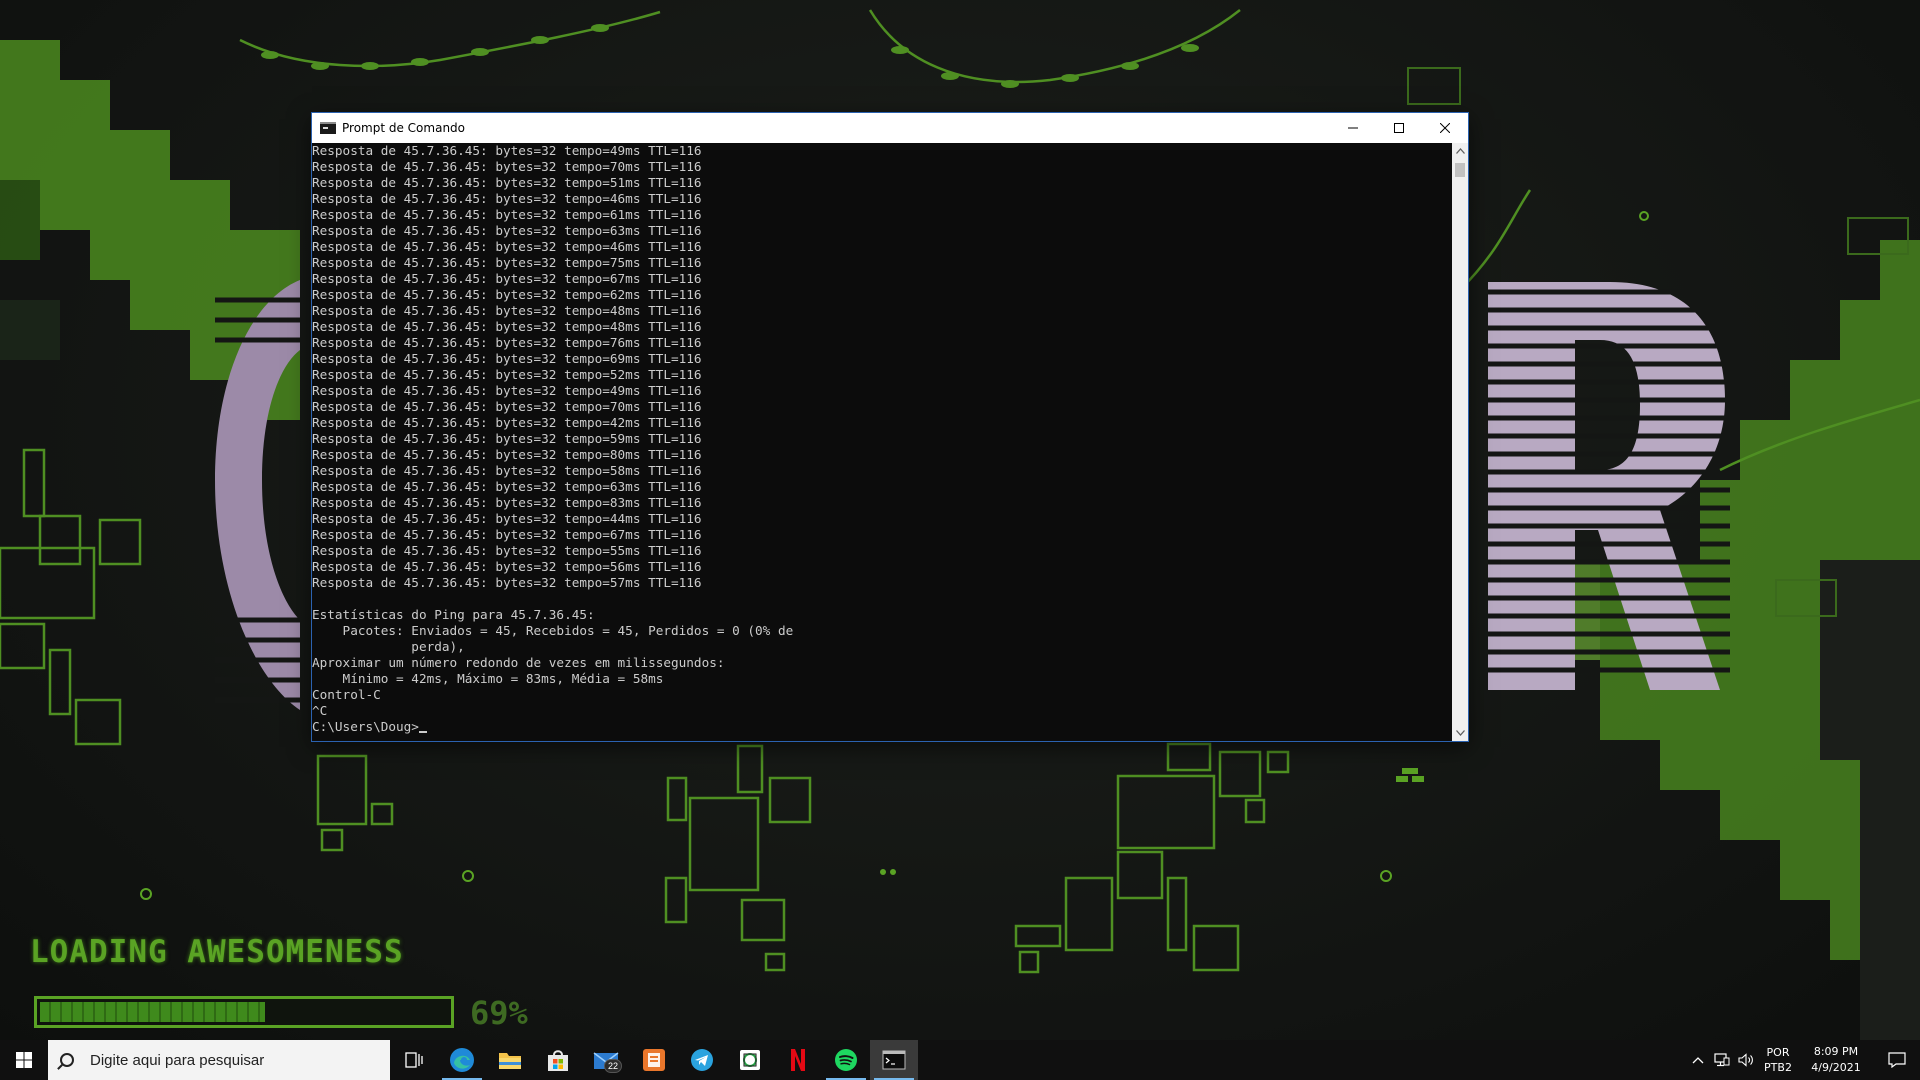 This screenshot has width=1920, height=1080. I want to click on minimize-icon, so click(1353, 128).